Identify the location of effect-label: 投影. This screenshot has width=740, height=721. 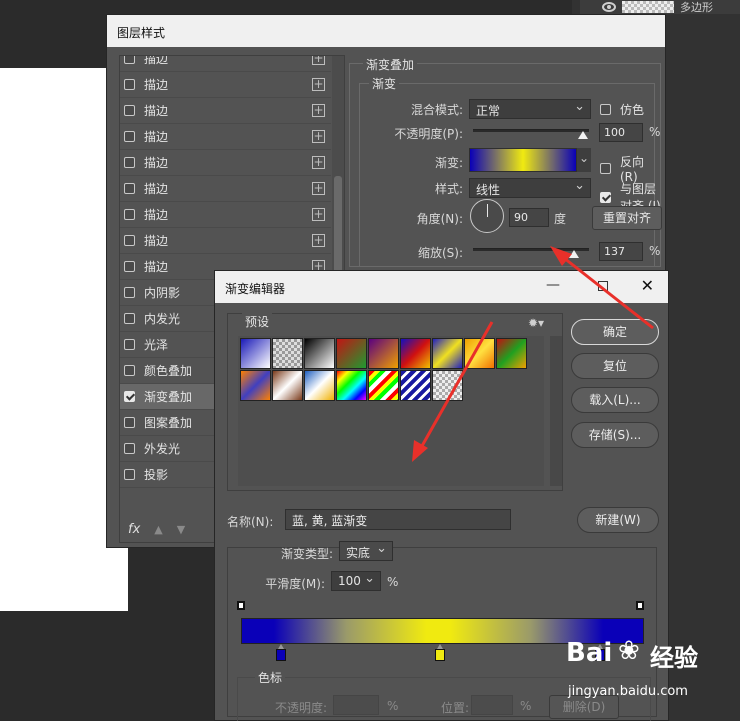
(156, 475).